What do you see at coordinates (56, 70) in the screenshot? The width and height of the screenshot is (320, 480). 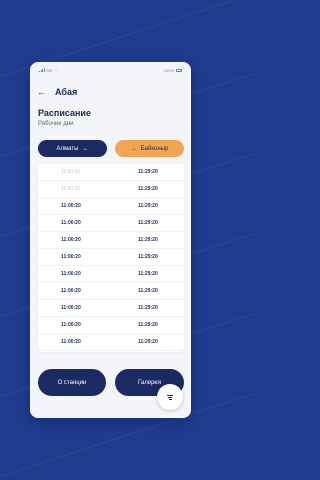 I see `wifi-icon: ◠` at bounding box center [56, 70].